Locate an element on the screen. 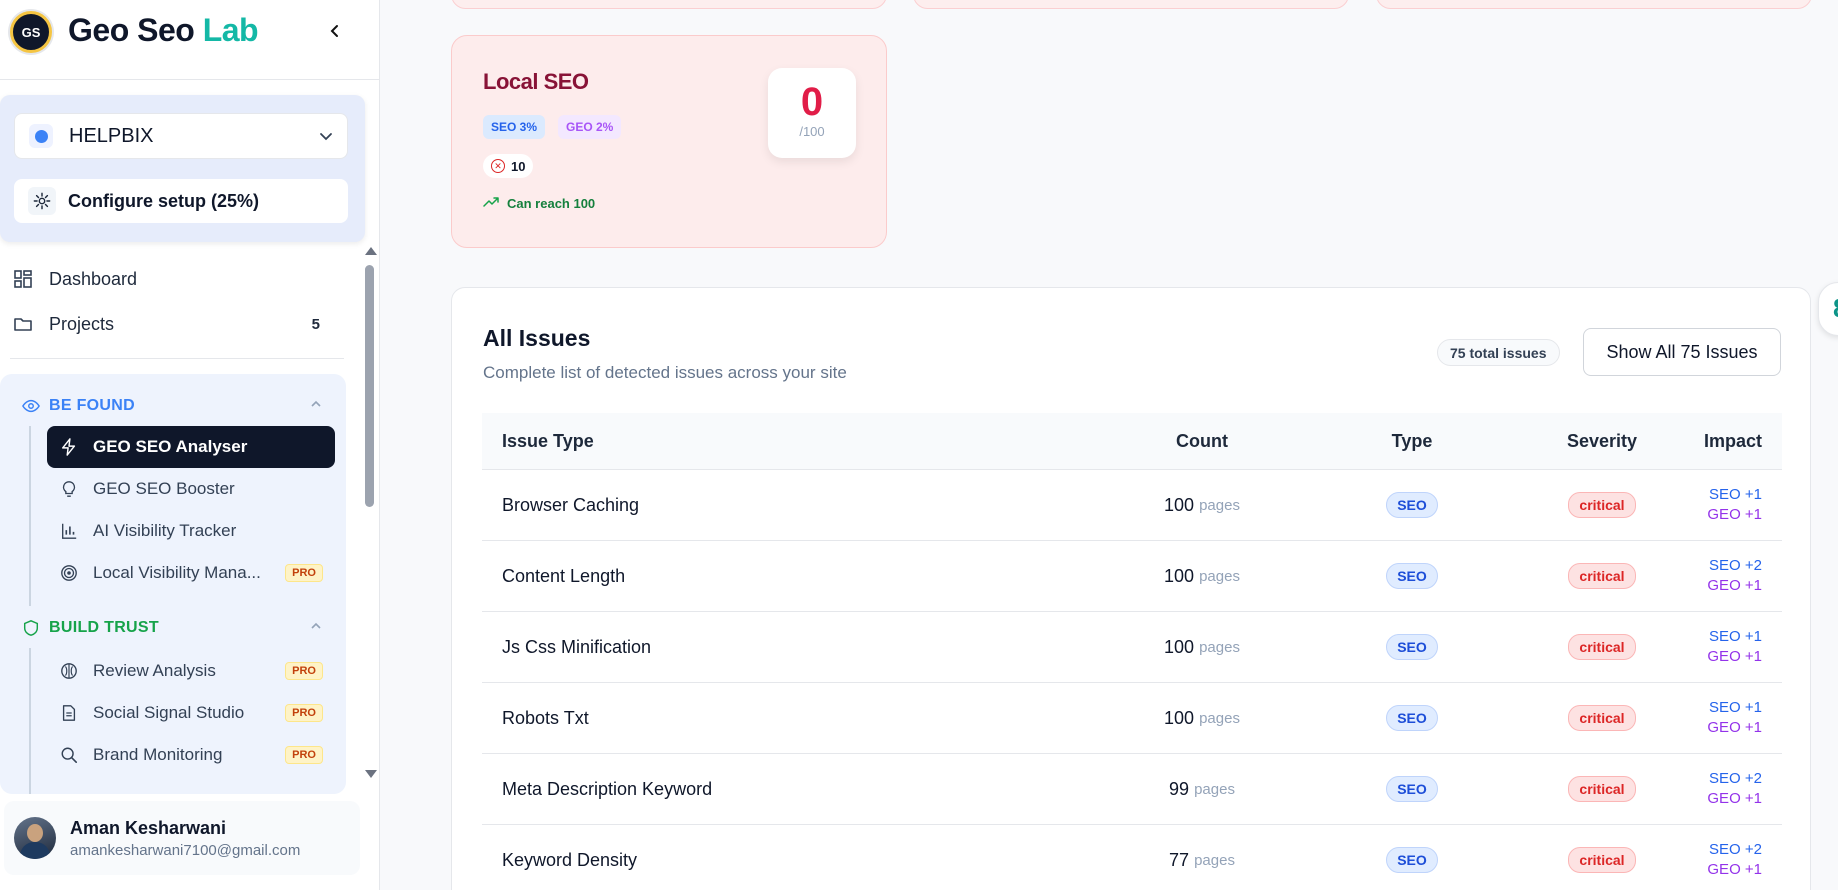  seo-percent-chip: SEO 3% is located at coordinates (514, 127).